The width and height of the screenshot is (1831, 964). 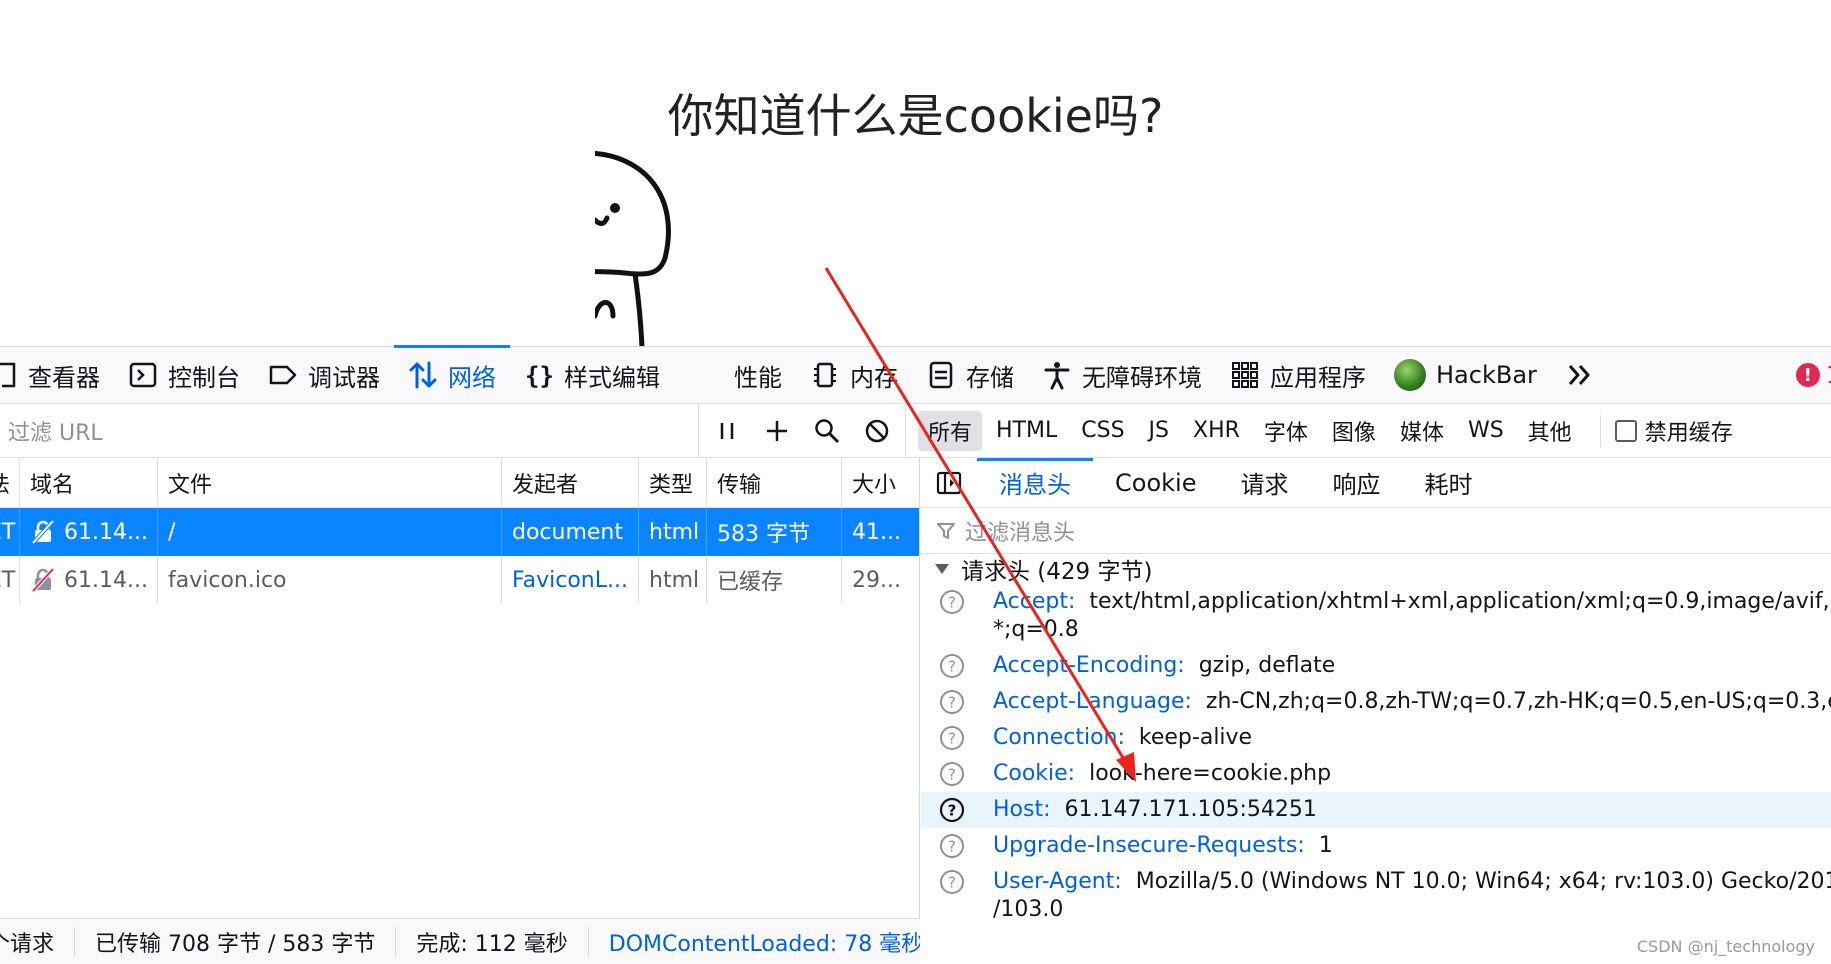 I want to click on filter-media: 媒体, so click(x=1422, y=431).